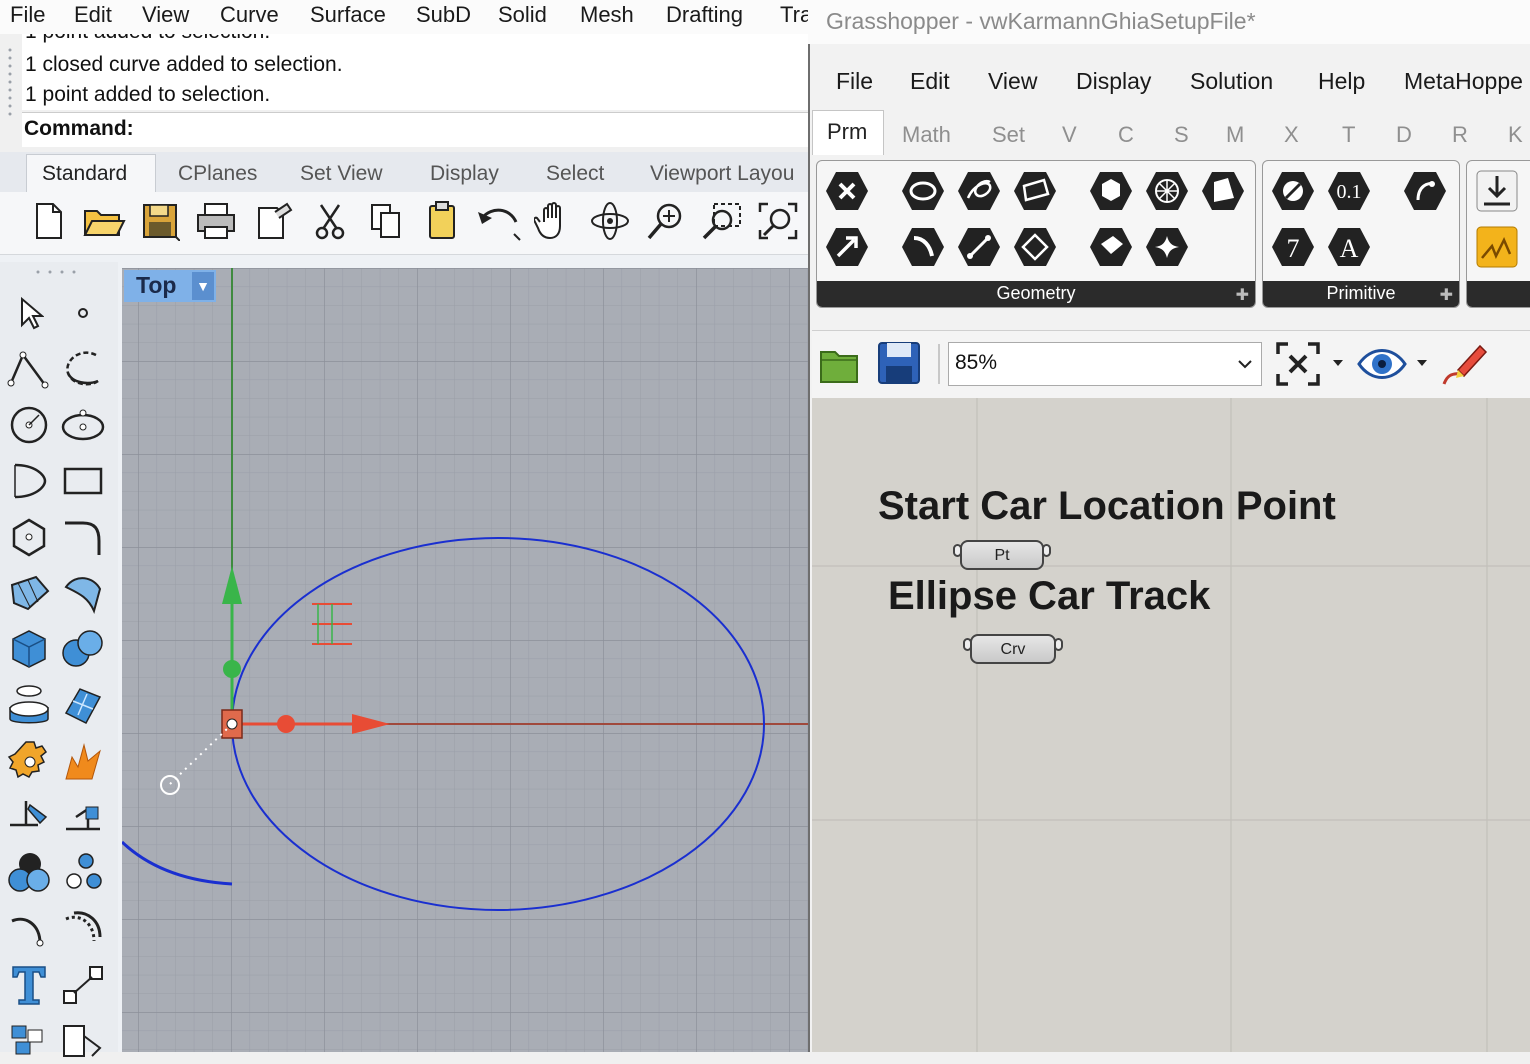 This screenshot has height=1064, width=1530. Describe the element at coordinates (554, 221) in the screenshot. I see `pan-hand-icon` at that location.